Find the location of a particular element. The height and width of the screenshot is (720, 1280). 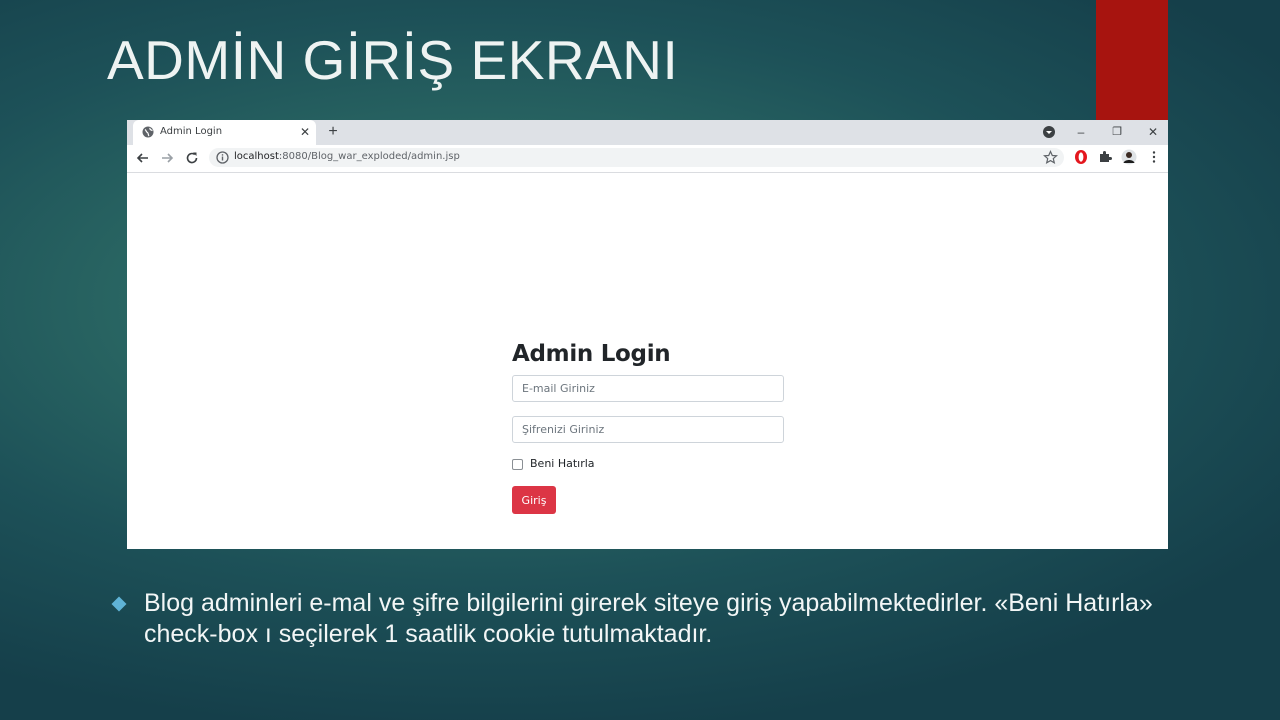

url-host: localhost is located at coordinates (256, 156).